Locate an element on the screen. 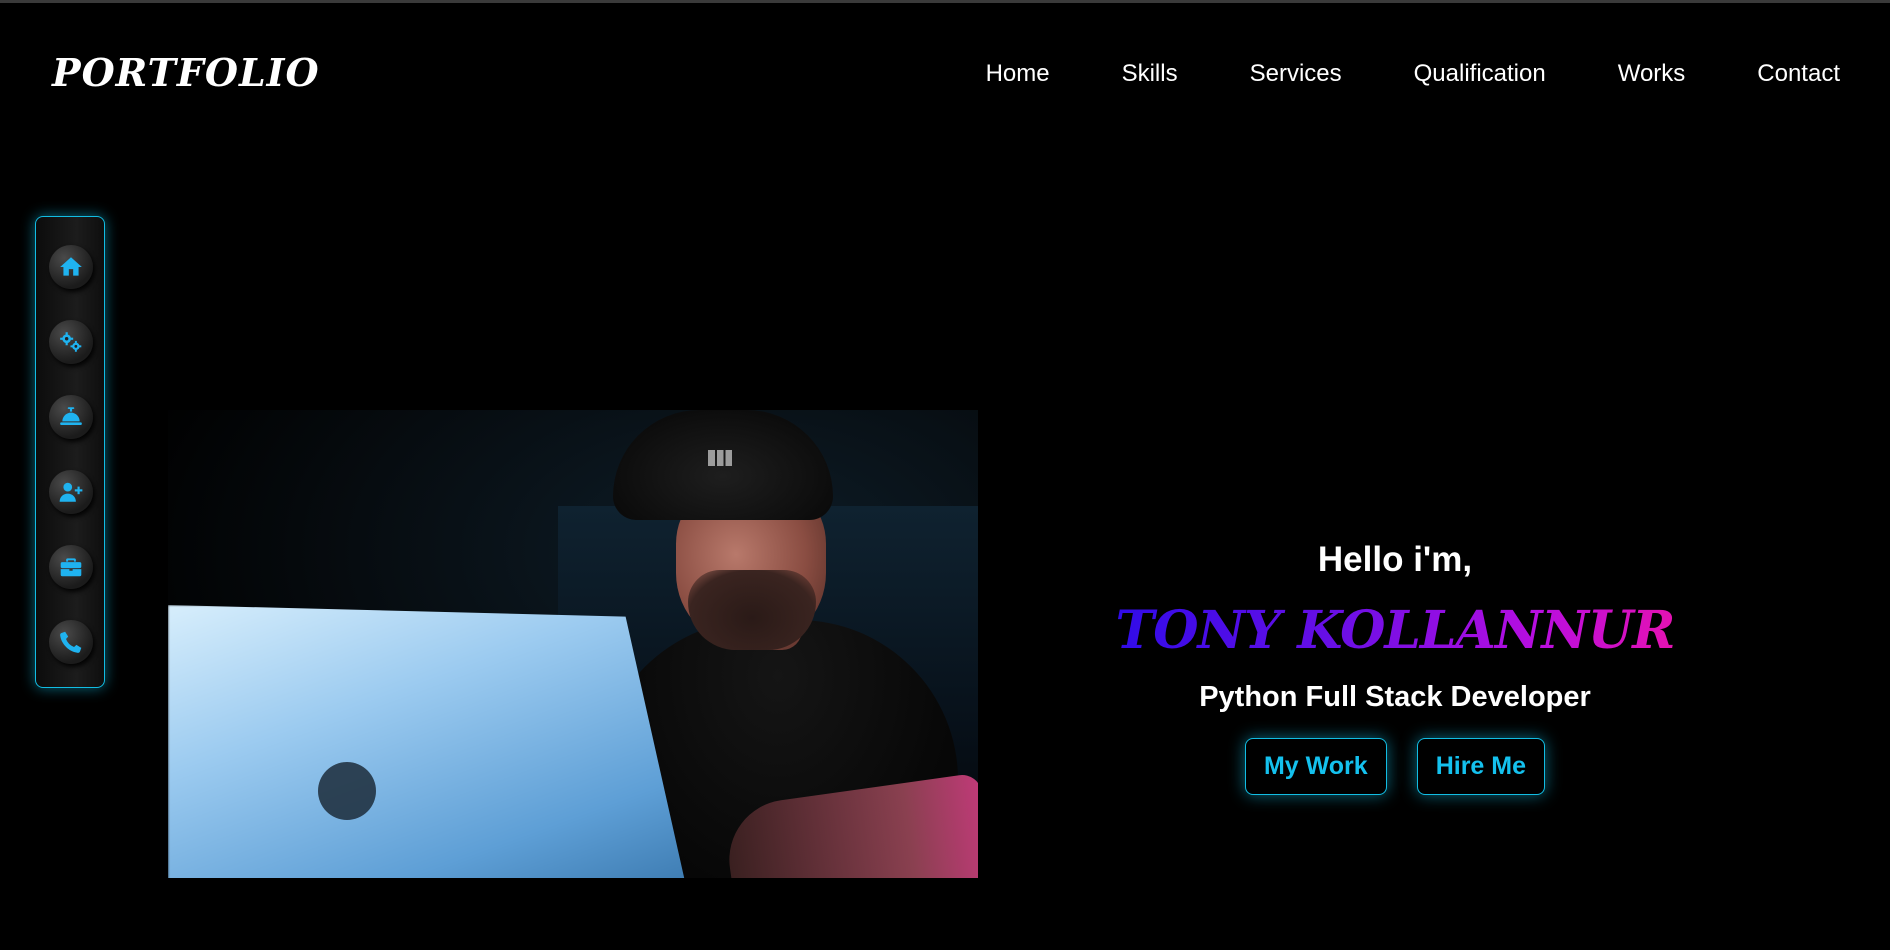 Image resolution: width=1890 pixels, height=950 pixels. hero-name: TONY KOLLANNUR is located at coordinates (1395, 630).